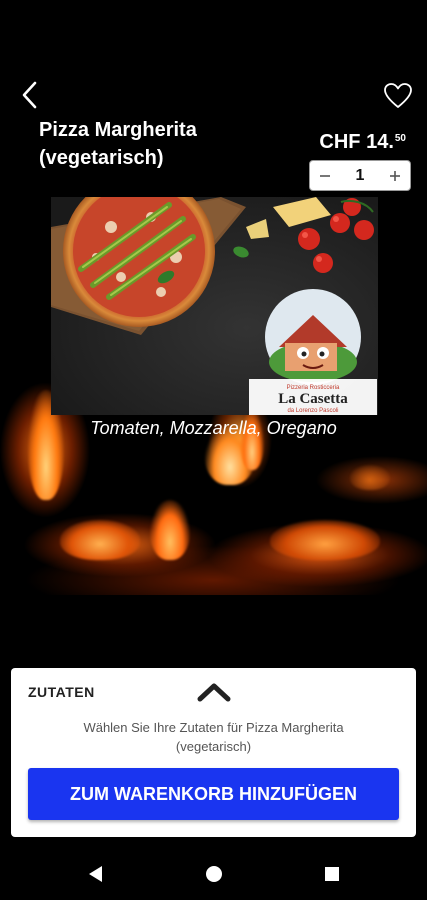 The image size is (427, 900). I want to click on heart-icon, so click(398, 95).